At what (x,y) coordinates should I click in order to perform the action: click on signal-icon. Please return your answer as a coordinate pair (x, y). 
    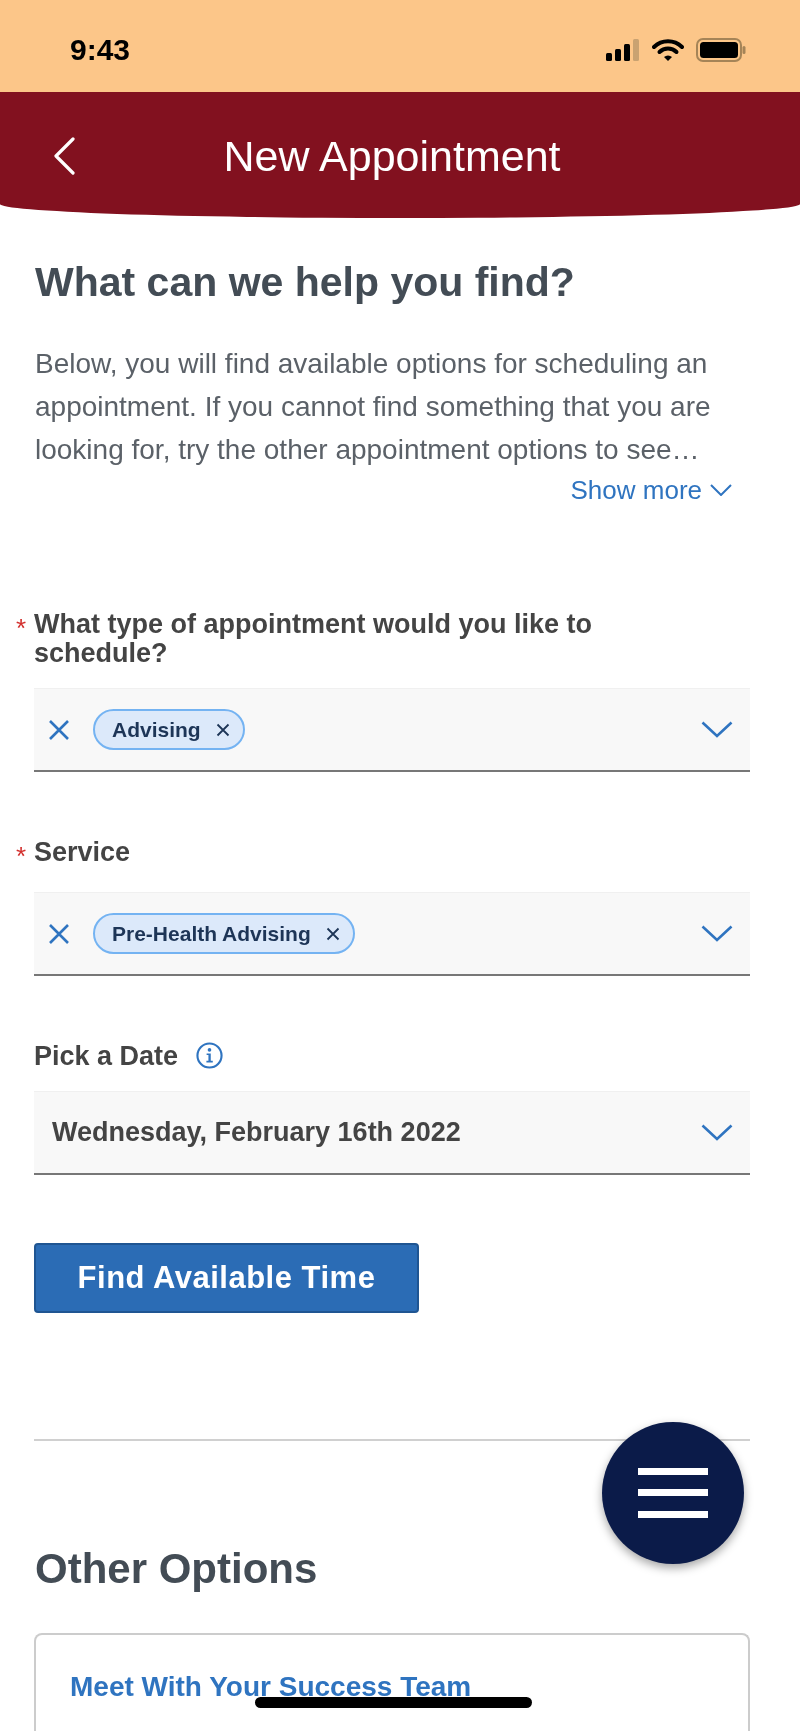
    Looking at the image, I should click on (623, 50).